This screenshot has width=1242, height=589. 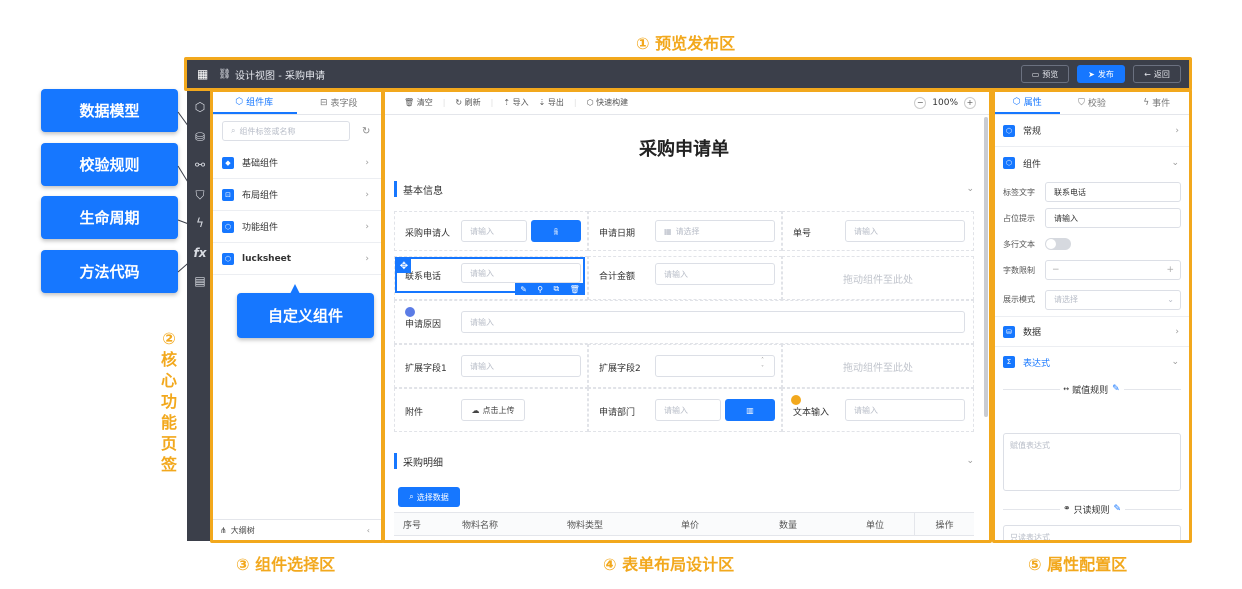 What do you see at coordinates (109, 217) in the screenshot?
I see `callout-lifecycle: 生命周期` at bounding box center [109, 217].